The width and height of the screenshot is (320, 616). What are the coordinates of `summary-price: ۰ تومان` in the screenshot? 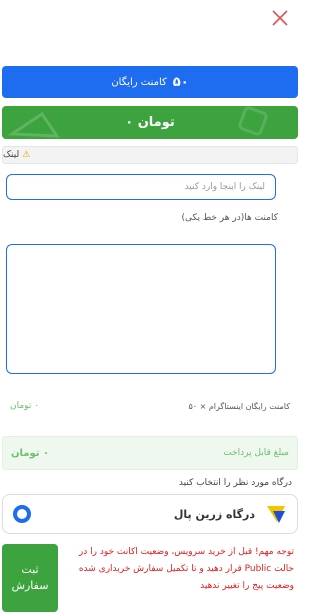 It's located at (25, 406).